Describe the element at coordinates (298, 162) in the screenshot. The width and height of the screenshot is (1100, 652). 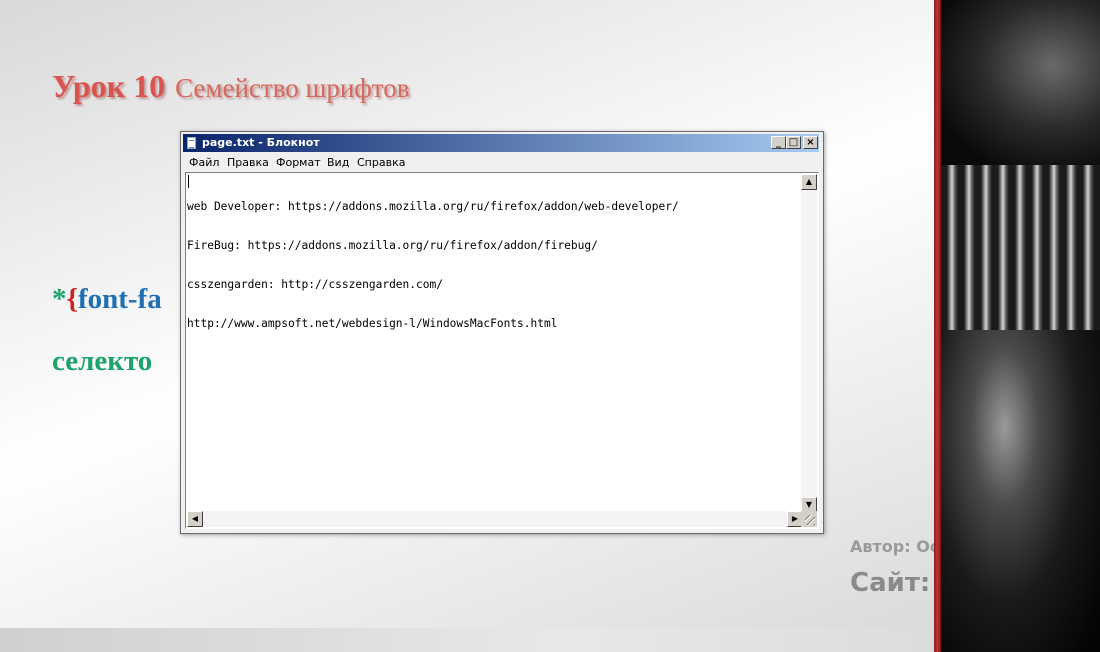
I see `menu-format: Формат` at that location.